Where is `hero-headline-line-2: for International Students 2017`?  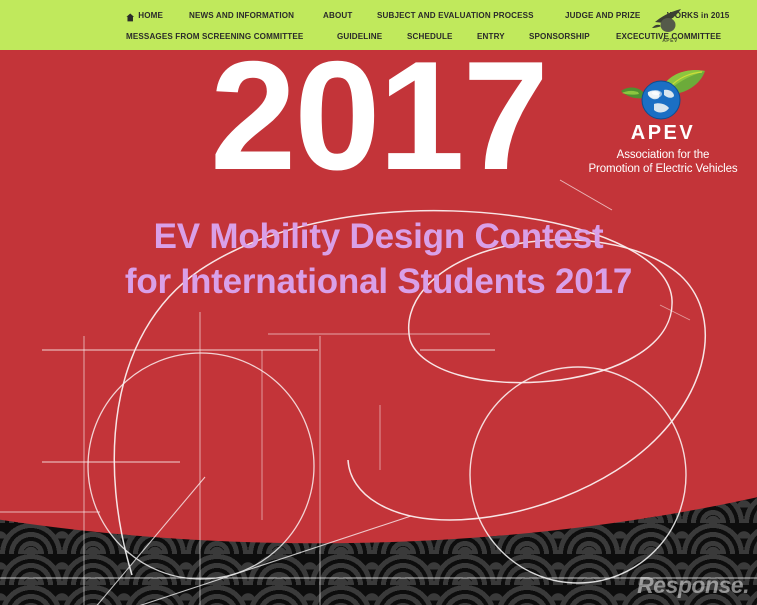
hero-headline-line-2: for International Students 2017 is located at coordinates (378, 281).